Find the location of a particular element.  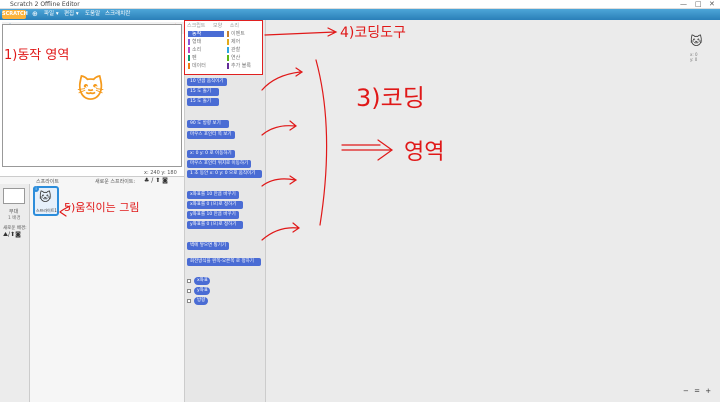

menu-file: 파일 ▾ is located at coordinates (51, 14).